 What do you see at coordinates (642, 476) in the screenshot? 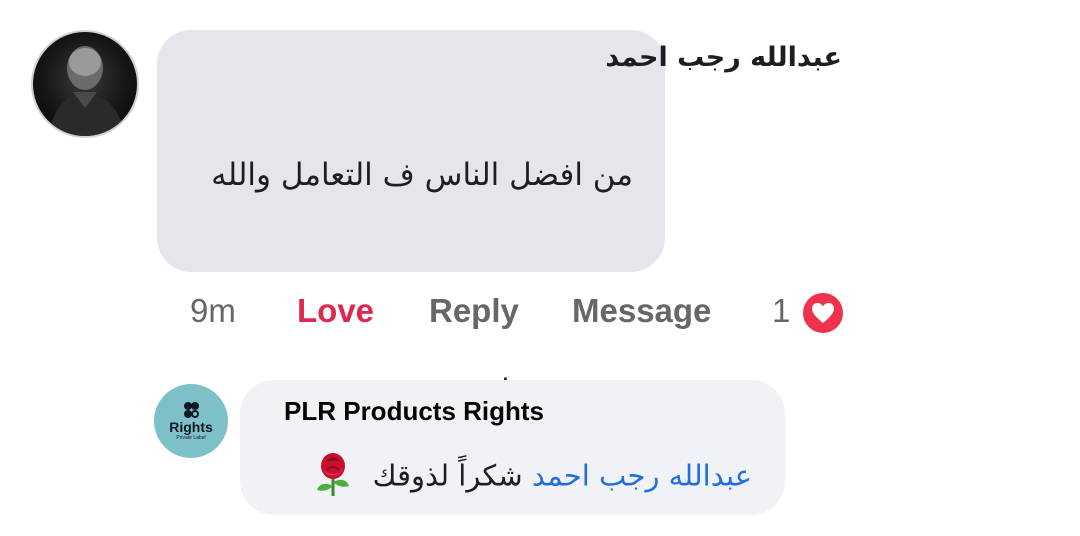
I see `mention-link: عبدالله رجب احمد` at bounding box center [642, 476].